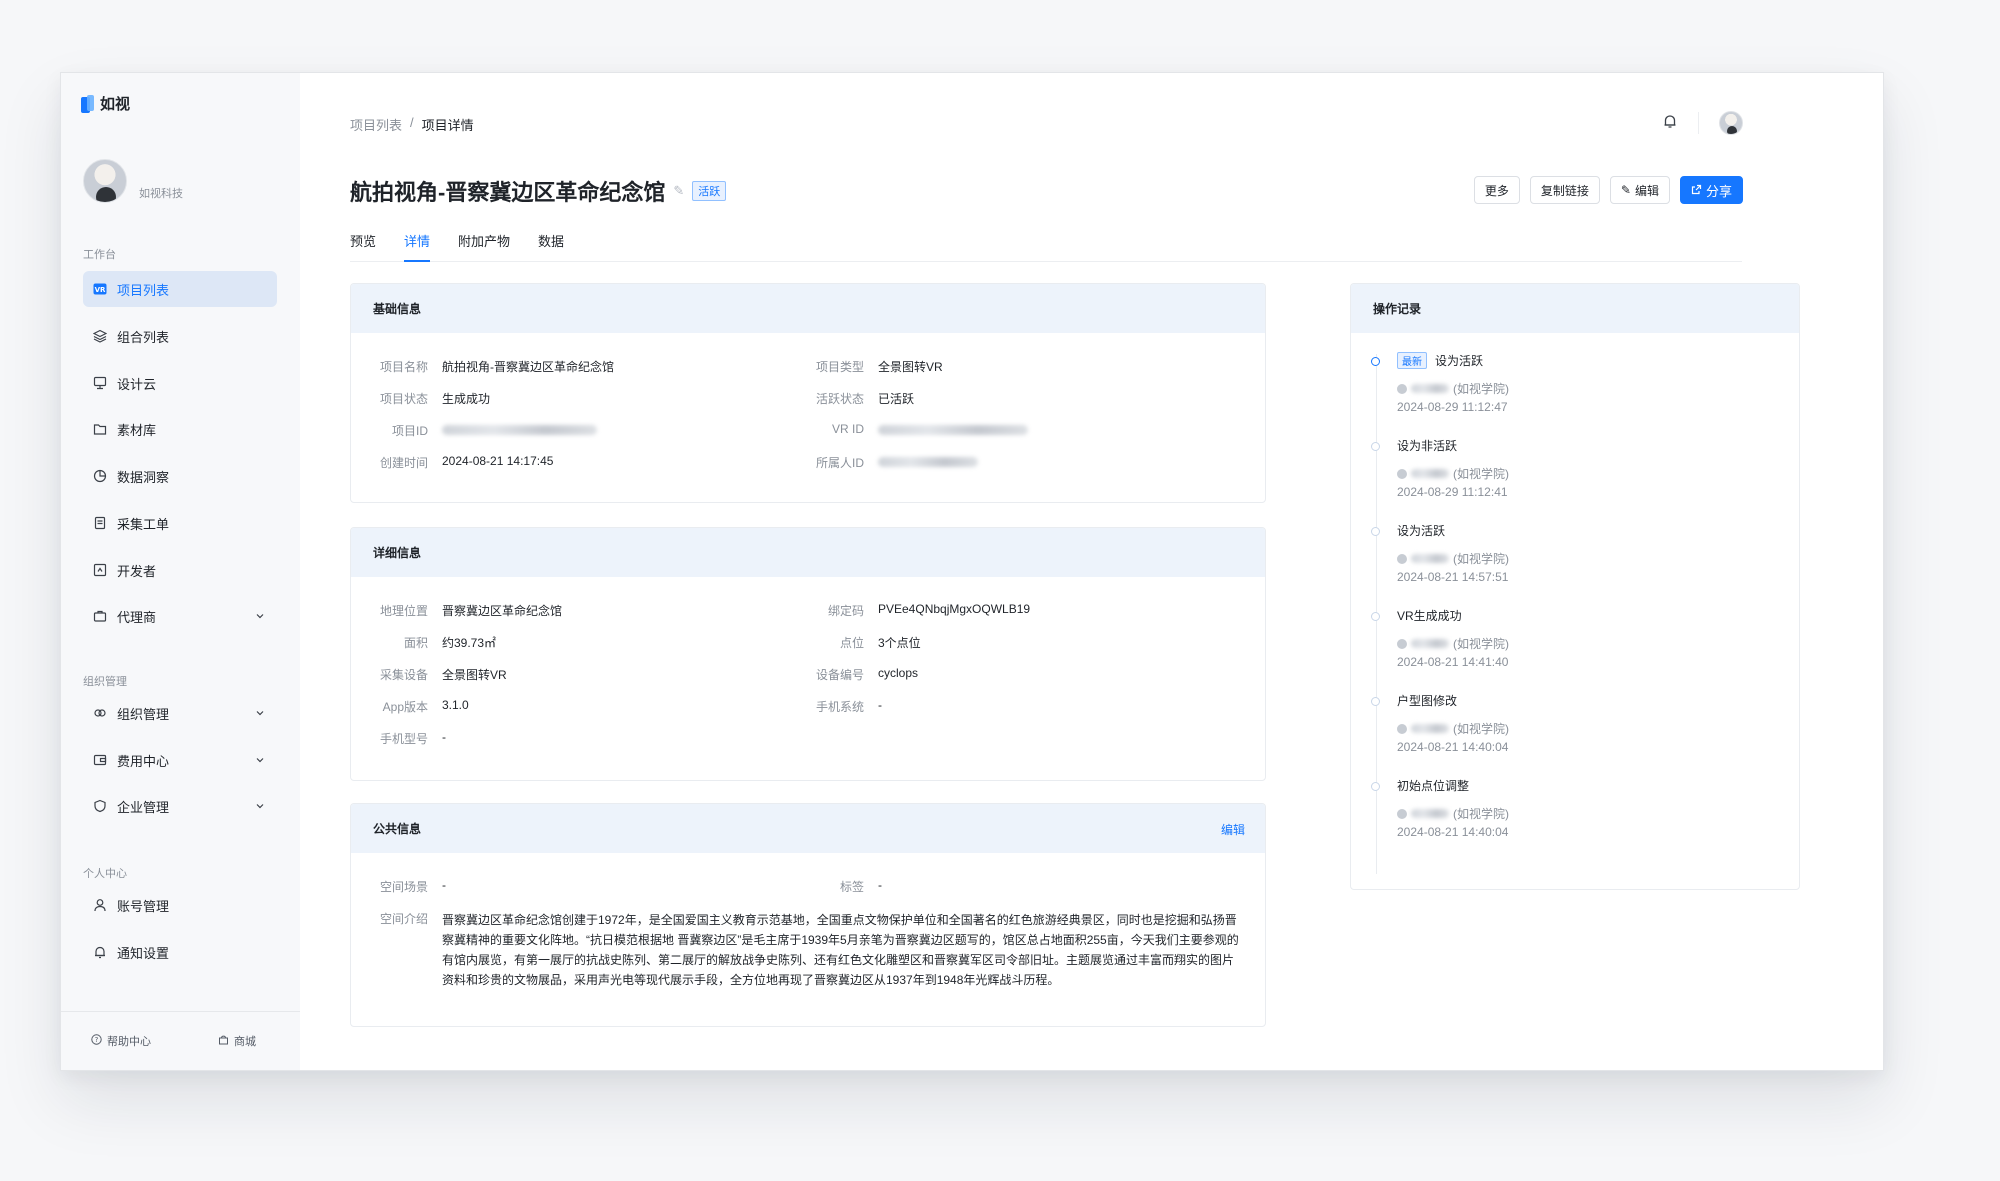 Image resolution: width=2000 pixels, height=1181 pixels. I want to click on user-profile: 如视科技, so click(133, 181).